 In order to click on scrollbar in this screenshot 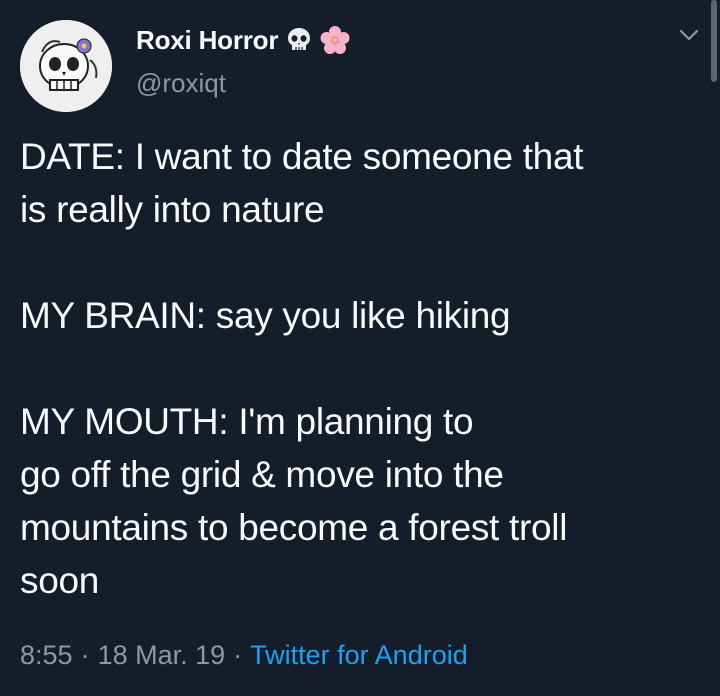, I will do `click(714, 41)`.